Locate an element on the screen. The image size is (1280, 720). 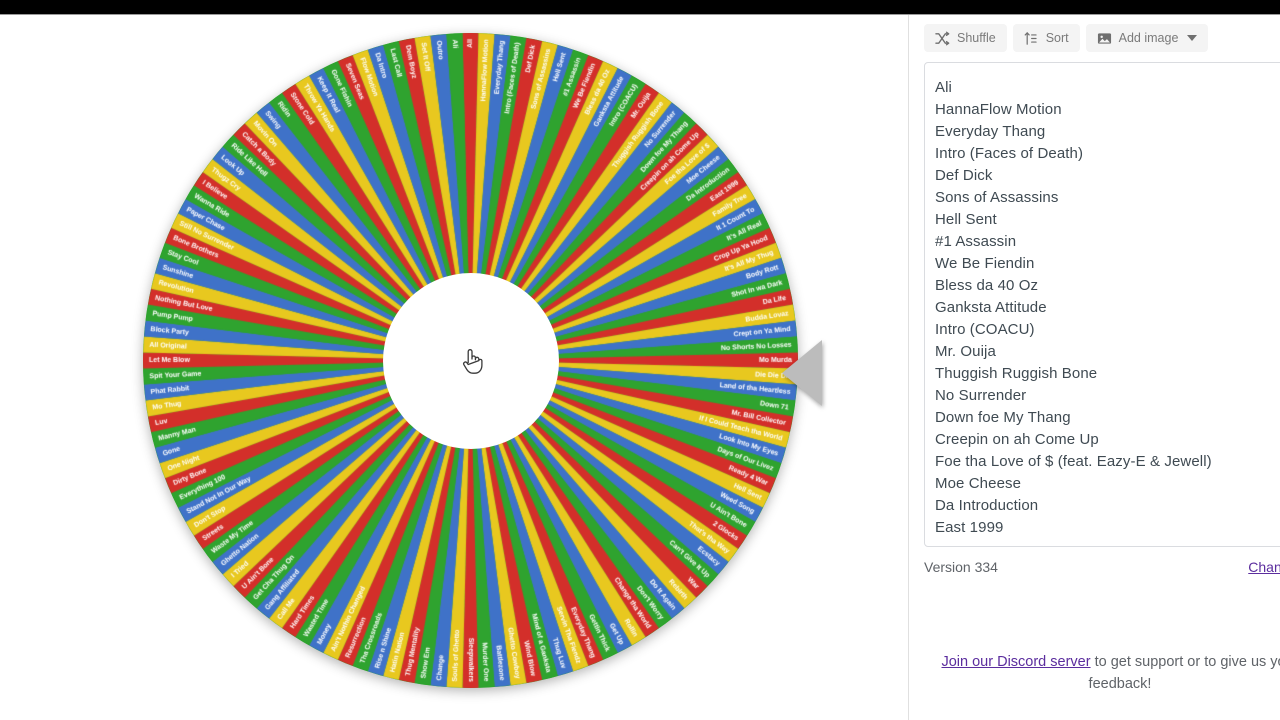
list-item: Hell Sent is located at coordinates (1107, 220).